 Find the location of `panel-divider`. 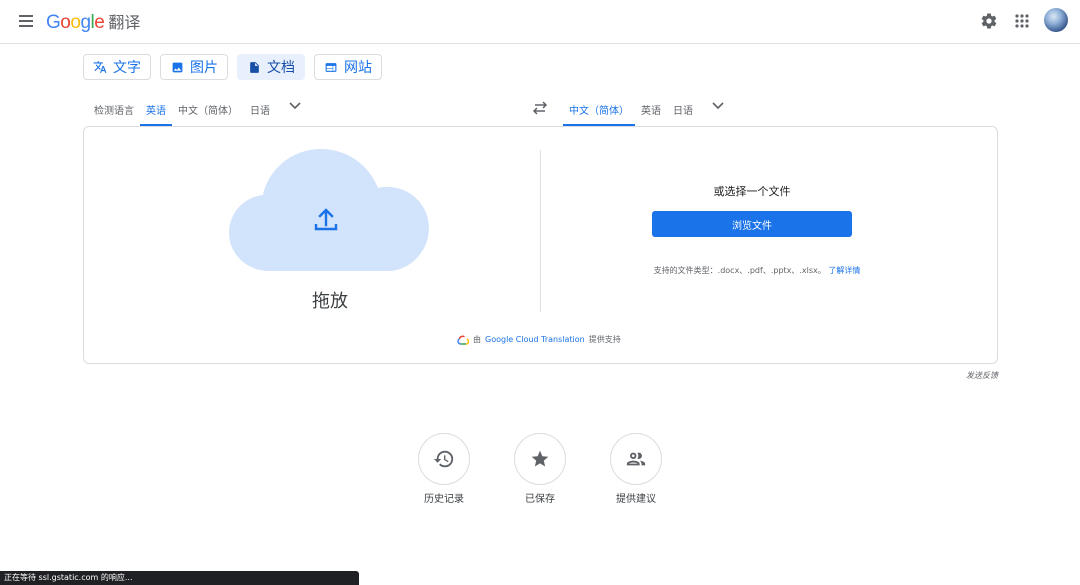

panel-divider is located at coordinates (540, 231).